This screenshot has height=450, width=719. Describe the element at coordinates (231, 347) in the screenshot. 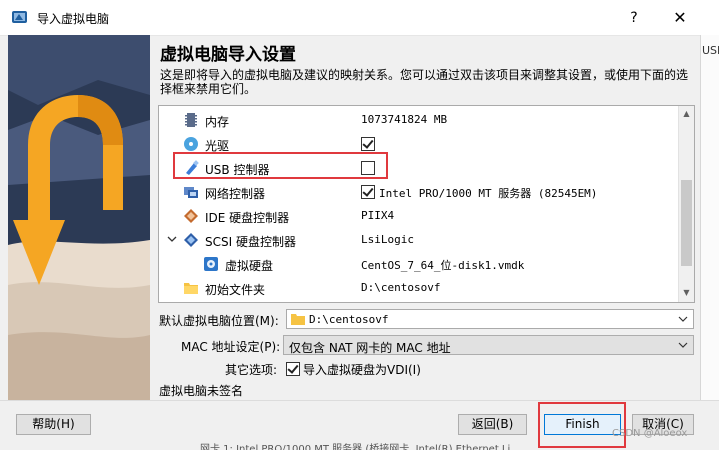

I see `mac-policy-label: MAC 地址设定(P):` at that location.